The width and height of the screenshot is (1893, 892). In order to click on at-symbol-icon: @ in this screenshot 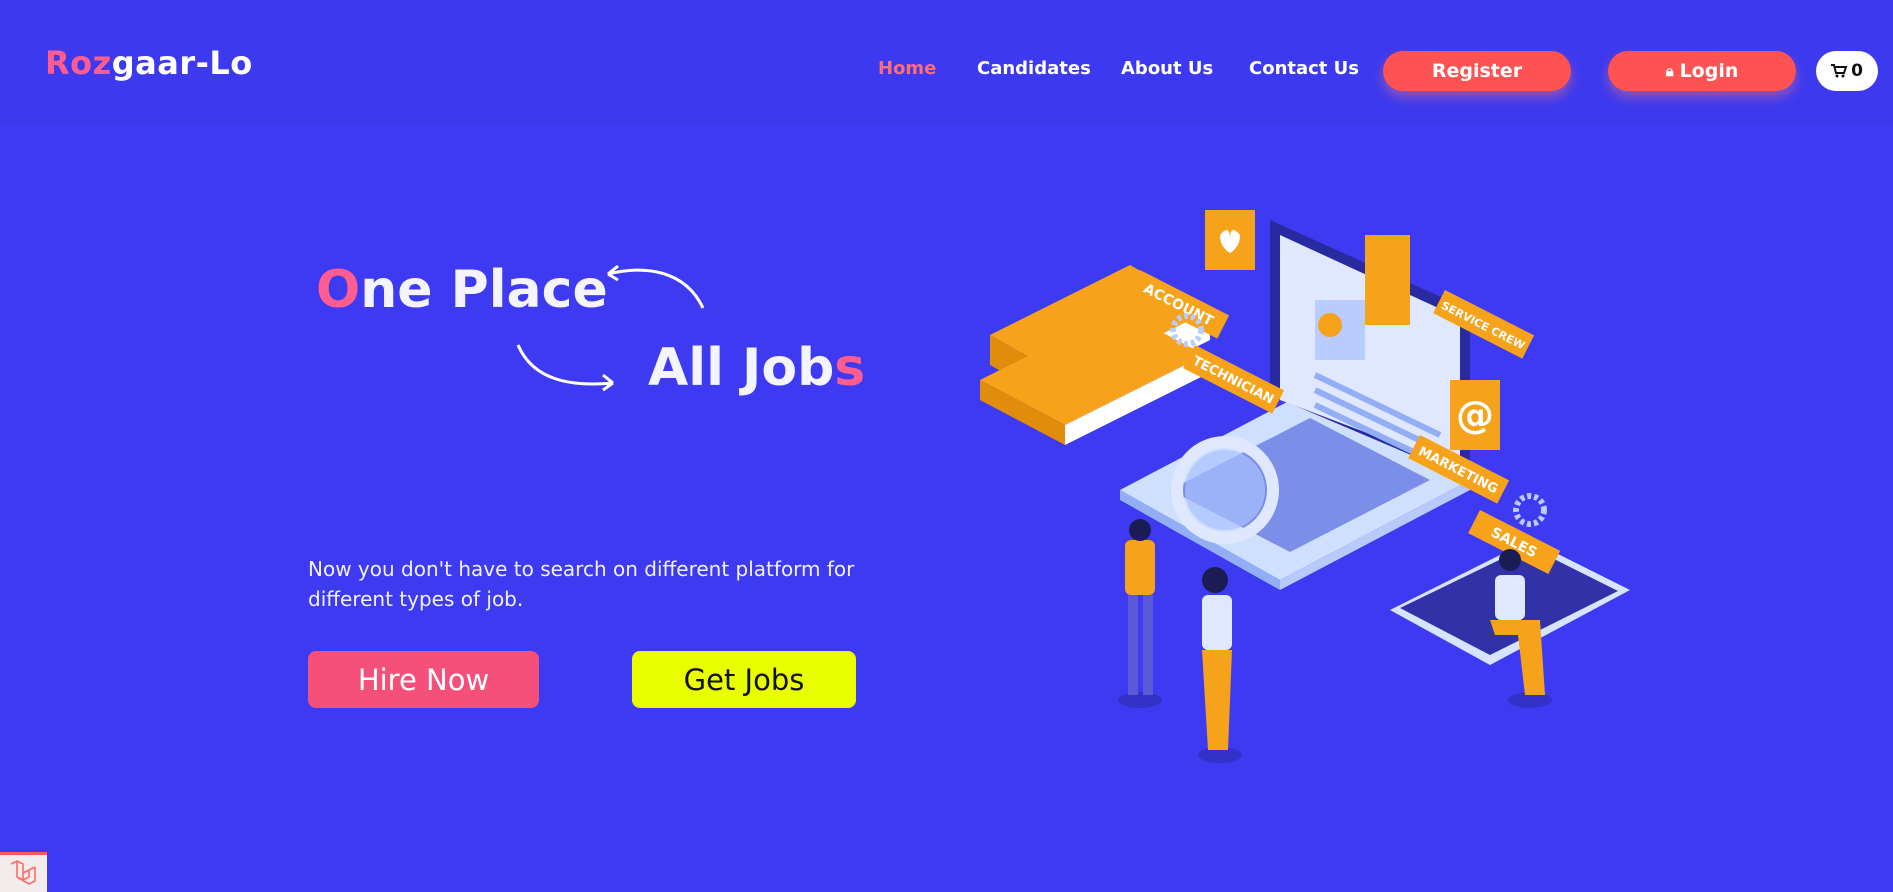, I will do `click(1475, 415)`.